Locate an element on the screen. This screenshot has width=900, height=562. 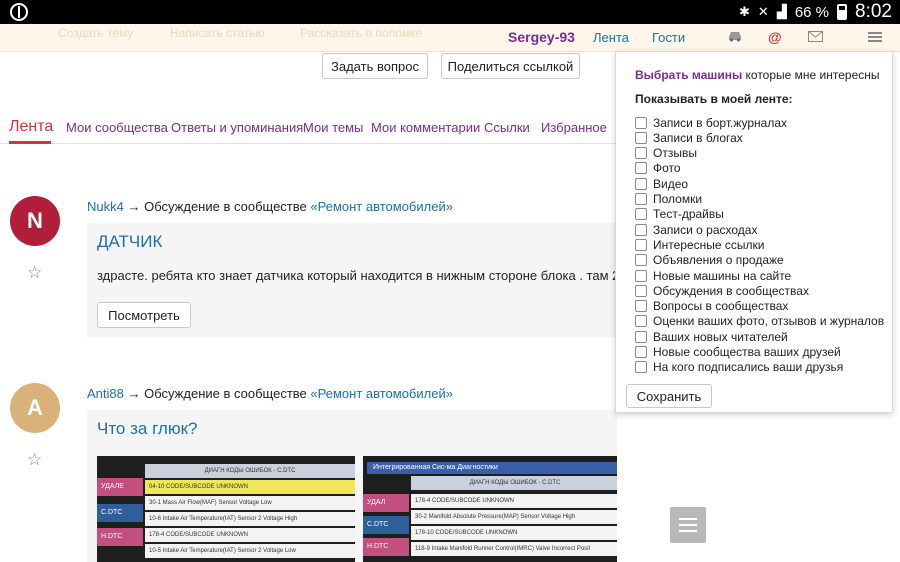
tab-feed: Лента is located at coordinates (31, 127).